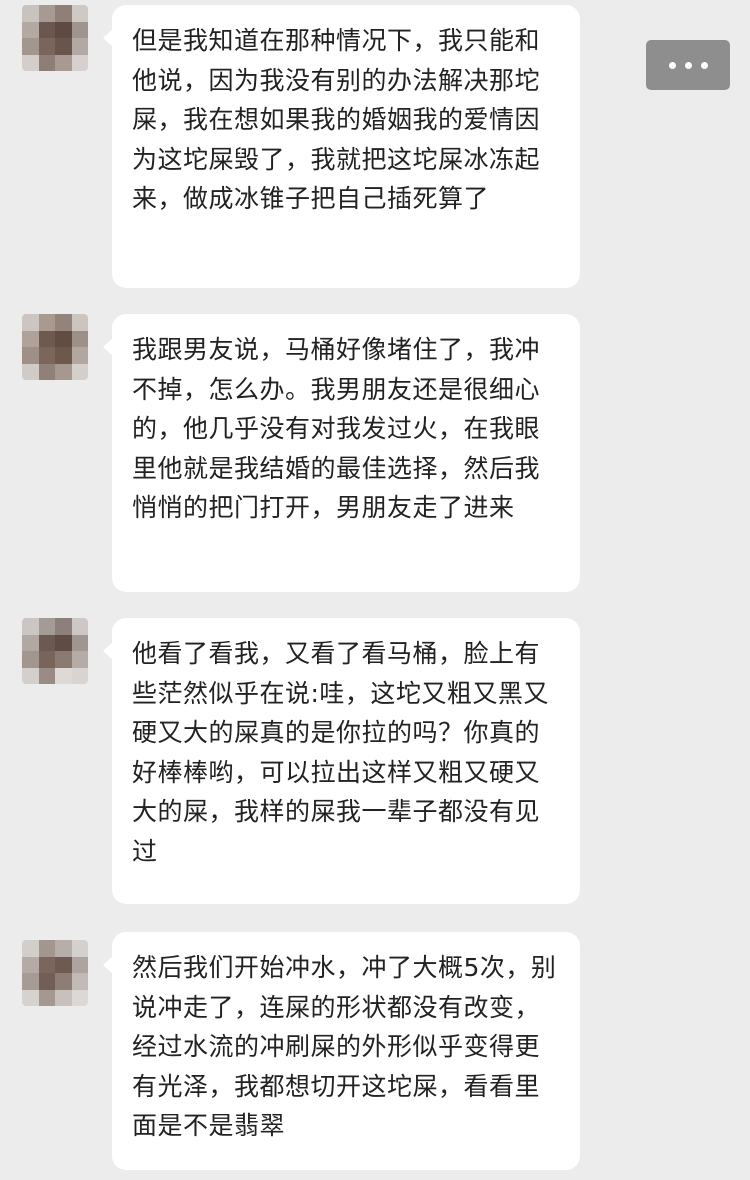 This screenshot has width=750, height=1180. I want to click on more-options-button, so click(688, 65).